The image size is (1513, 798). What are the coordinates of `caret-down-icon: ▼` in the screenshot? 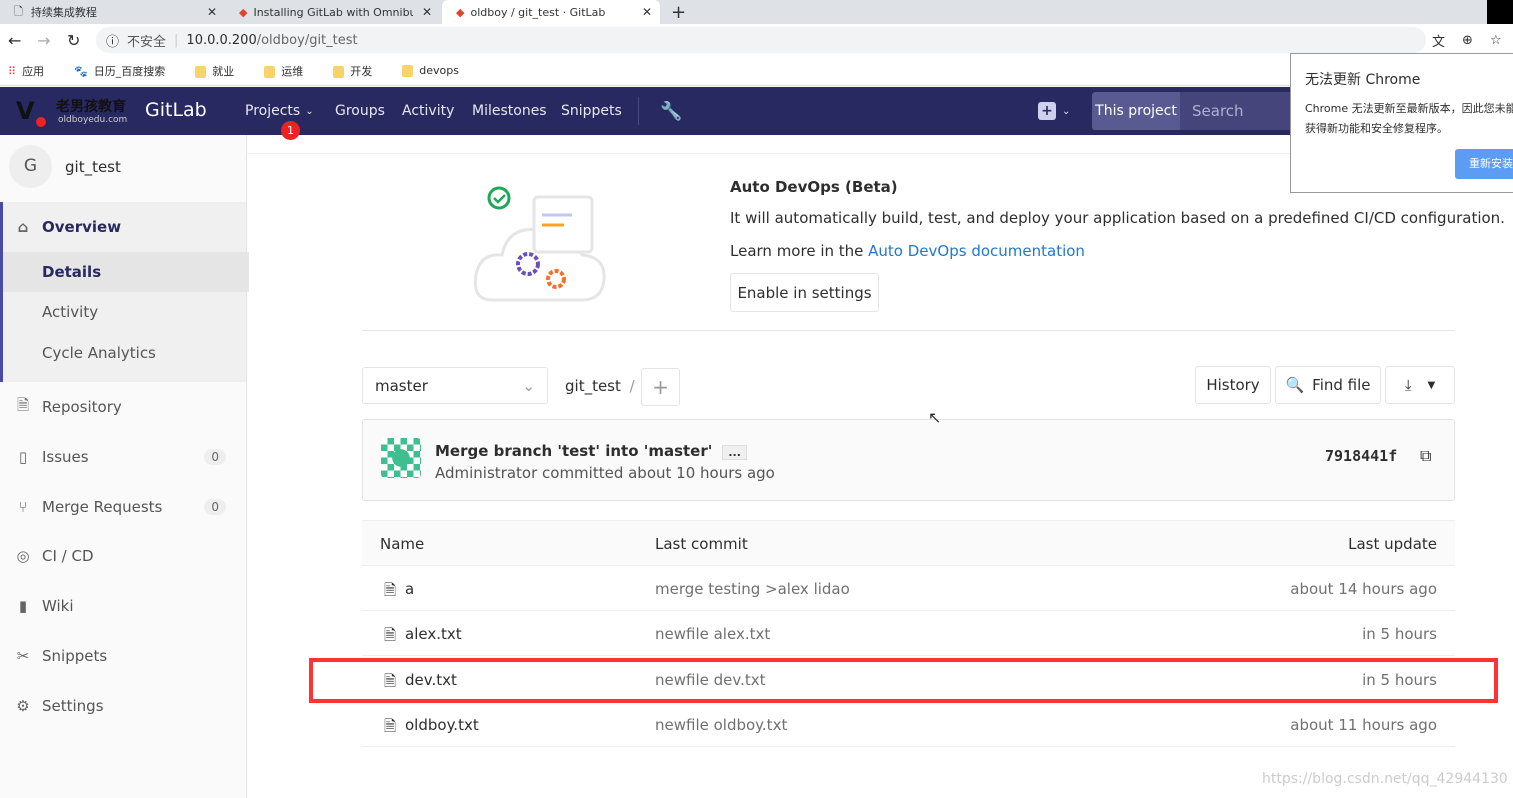 It's located at (1431, 385).